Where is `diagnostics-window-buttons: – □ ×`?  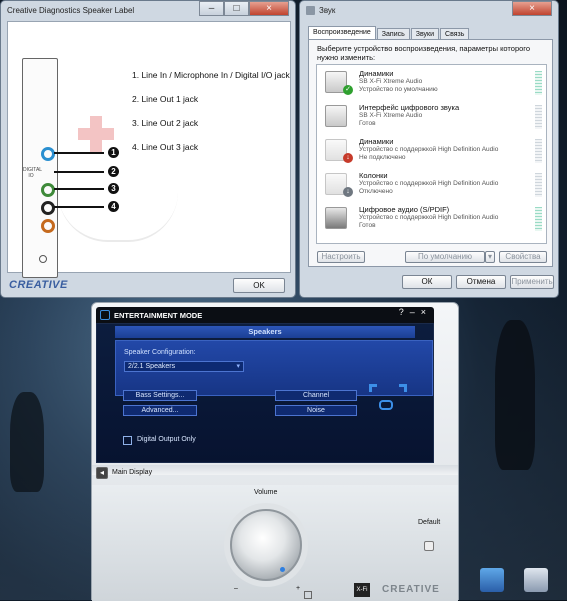 diagnostics-window-buttons: – □ × is located at coordinates (244, 8).